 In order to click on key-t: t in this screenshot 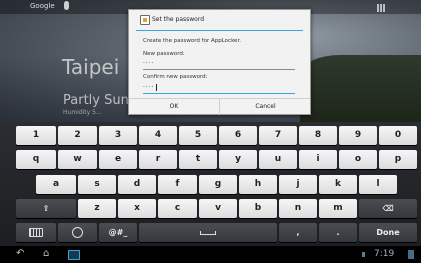, I will do `click(198, 159)`.